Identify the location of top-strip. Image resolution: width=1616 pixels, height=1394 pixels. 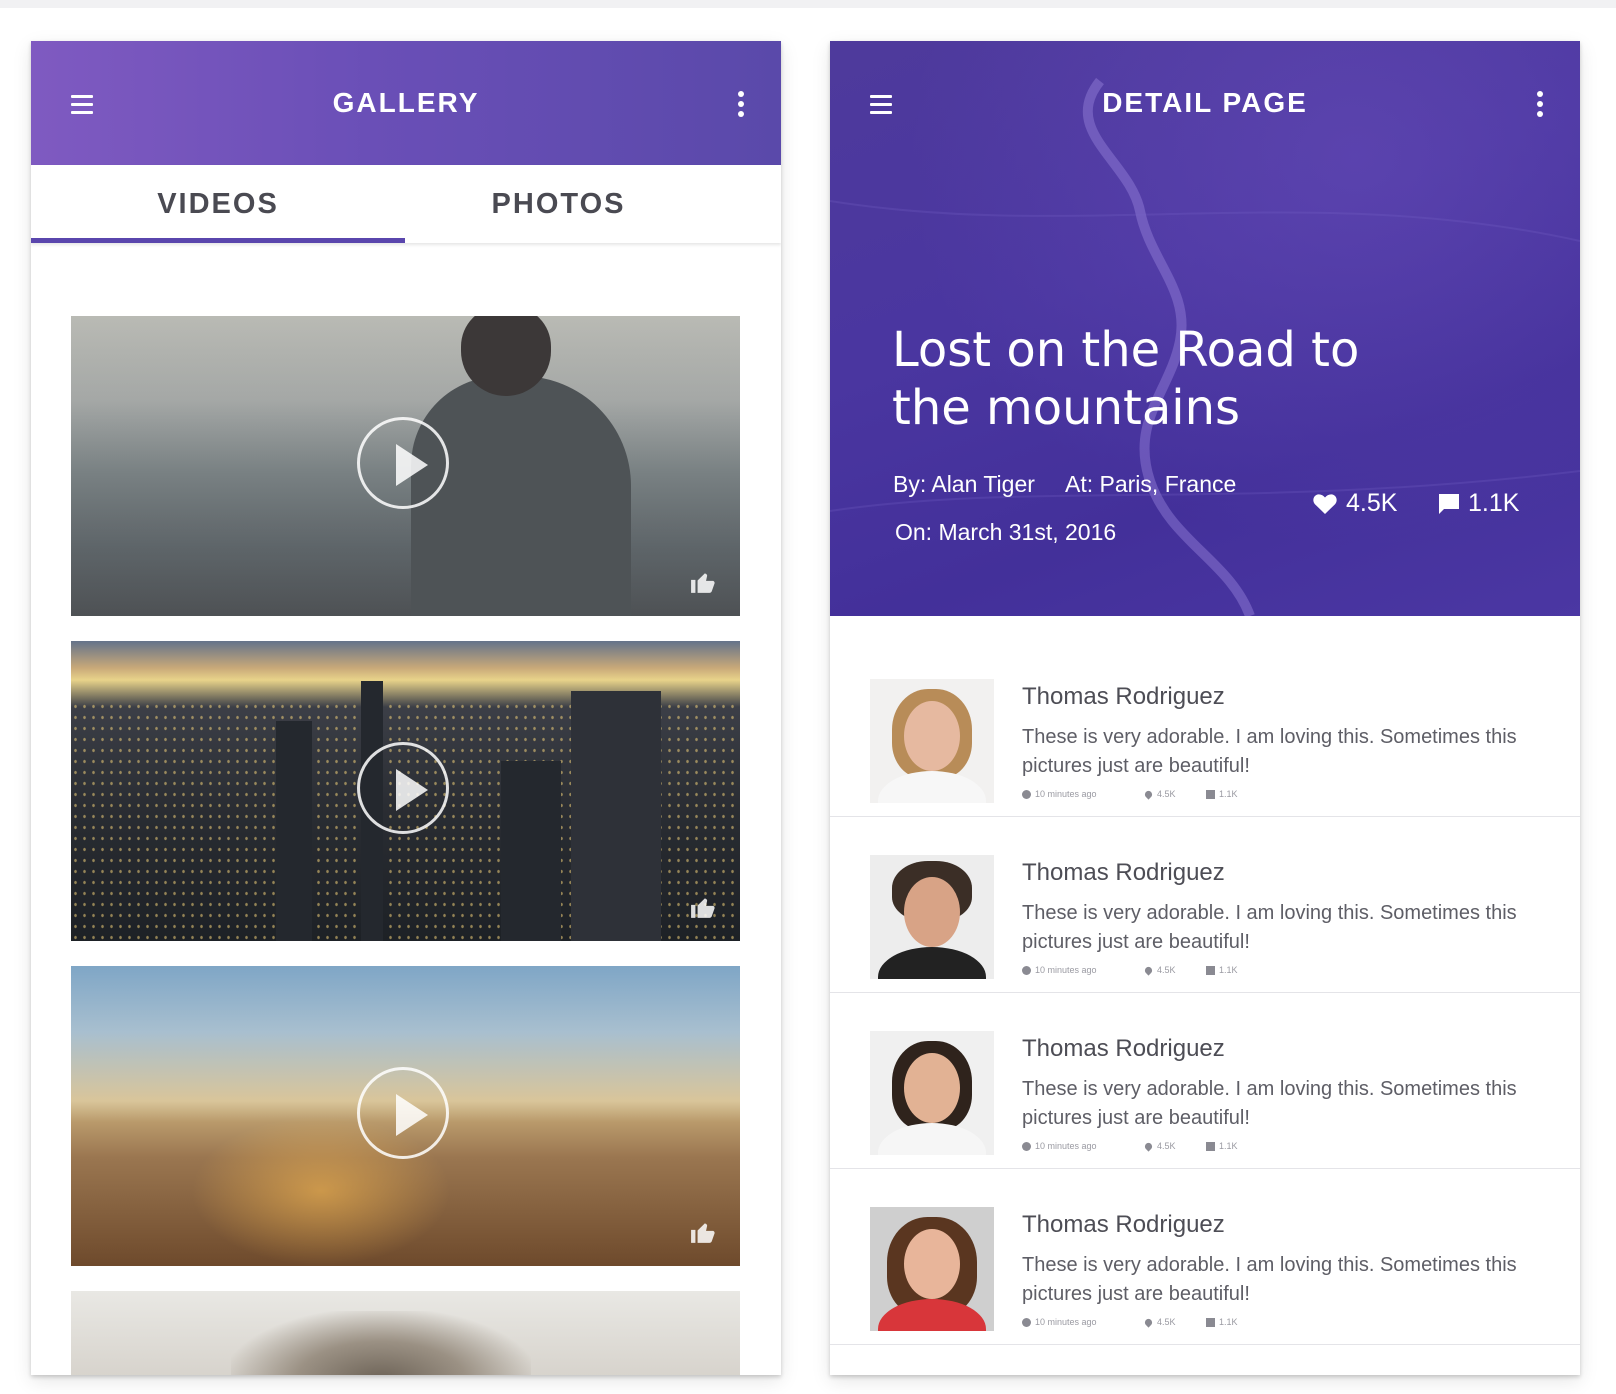
(808, 4).